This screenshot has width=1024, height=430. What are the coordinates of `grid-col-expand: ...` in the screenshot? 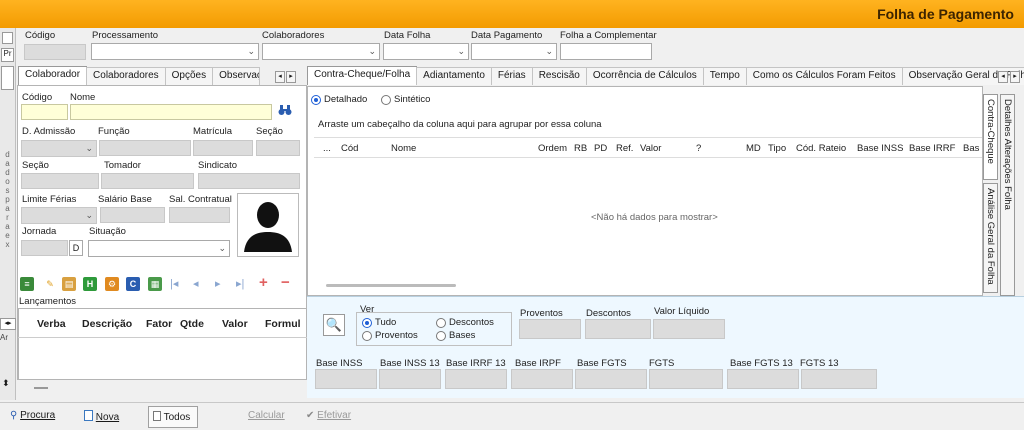 It's located at (327, 148).